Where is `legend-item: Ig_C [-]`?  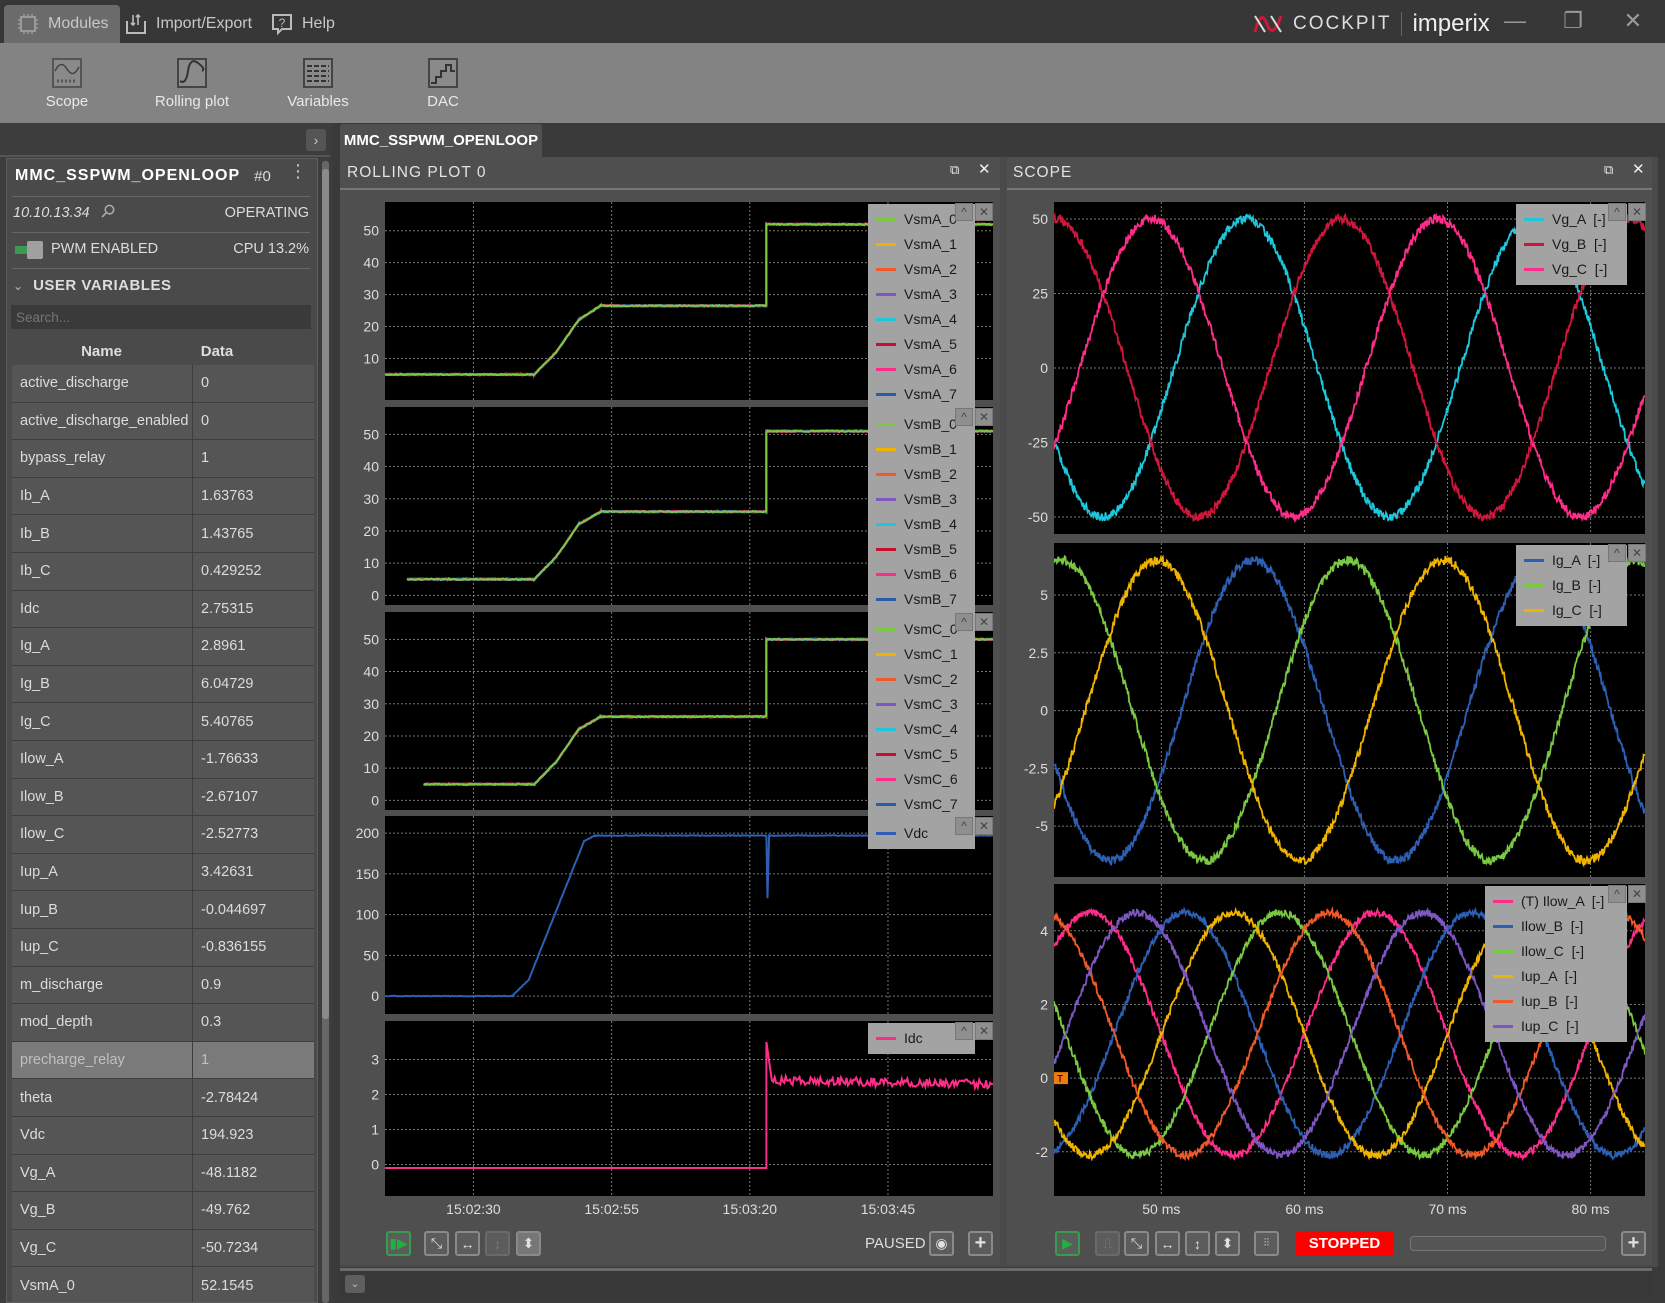 legend-item: Ig_C [-] is located at coordinates (1563, 610).